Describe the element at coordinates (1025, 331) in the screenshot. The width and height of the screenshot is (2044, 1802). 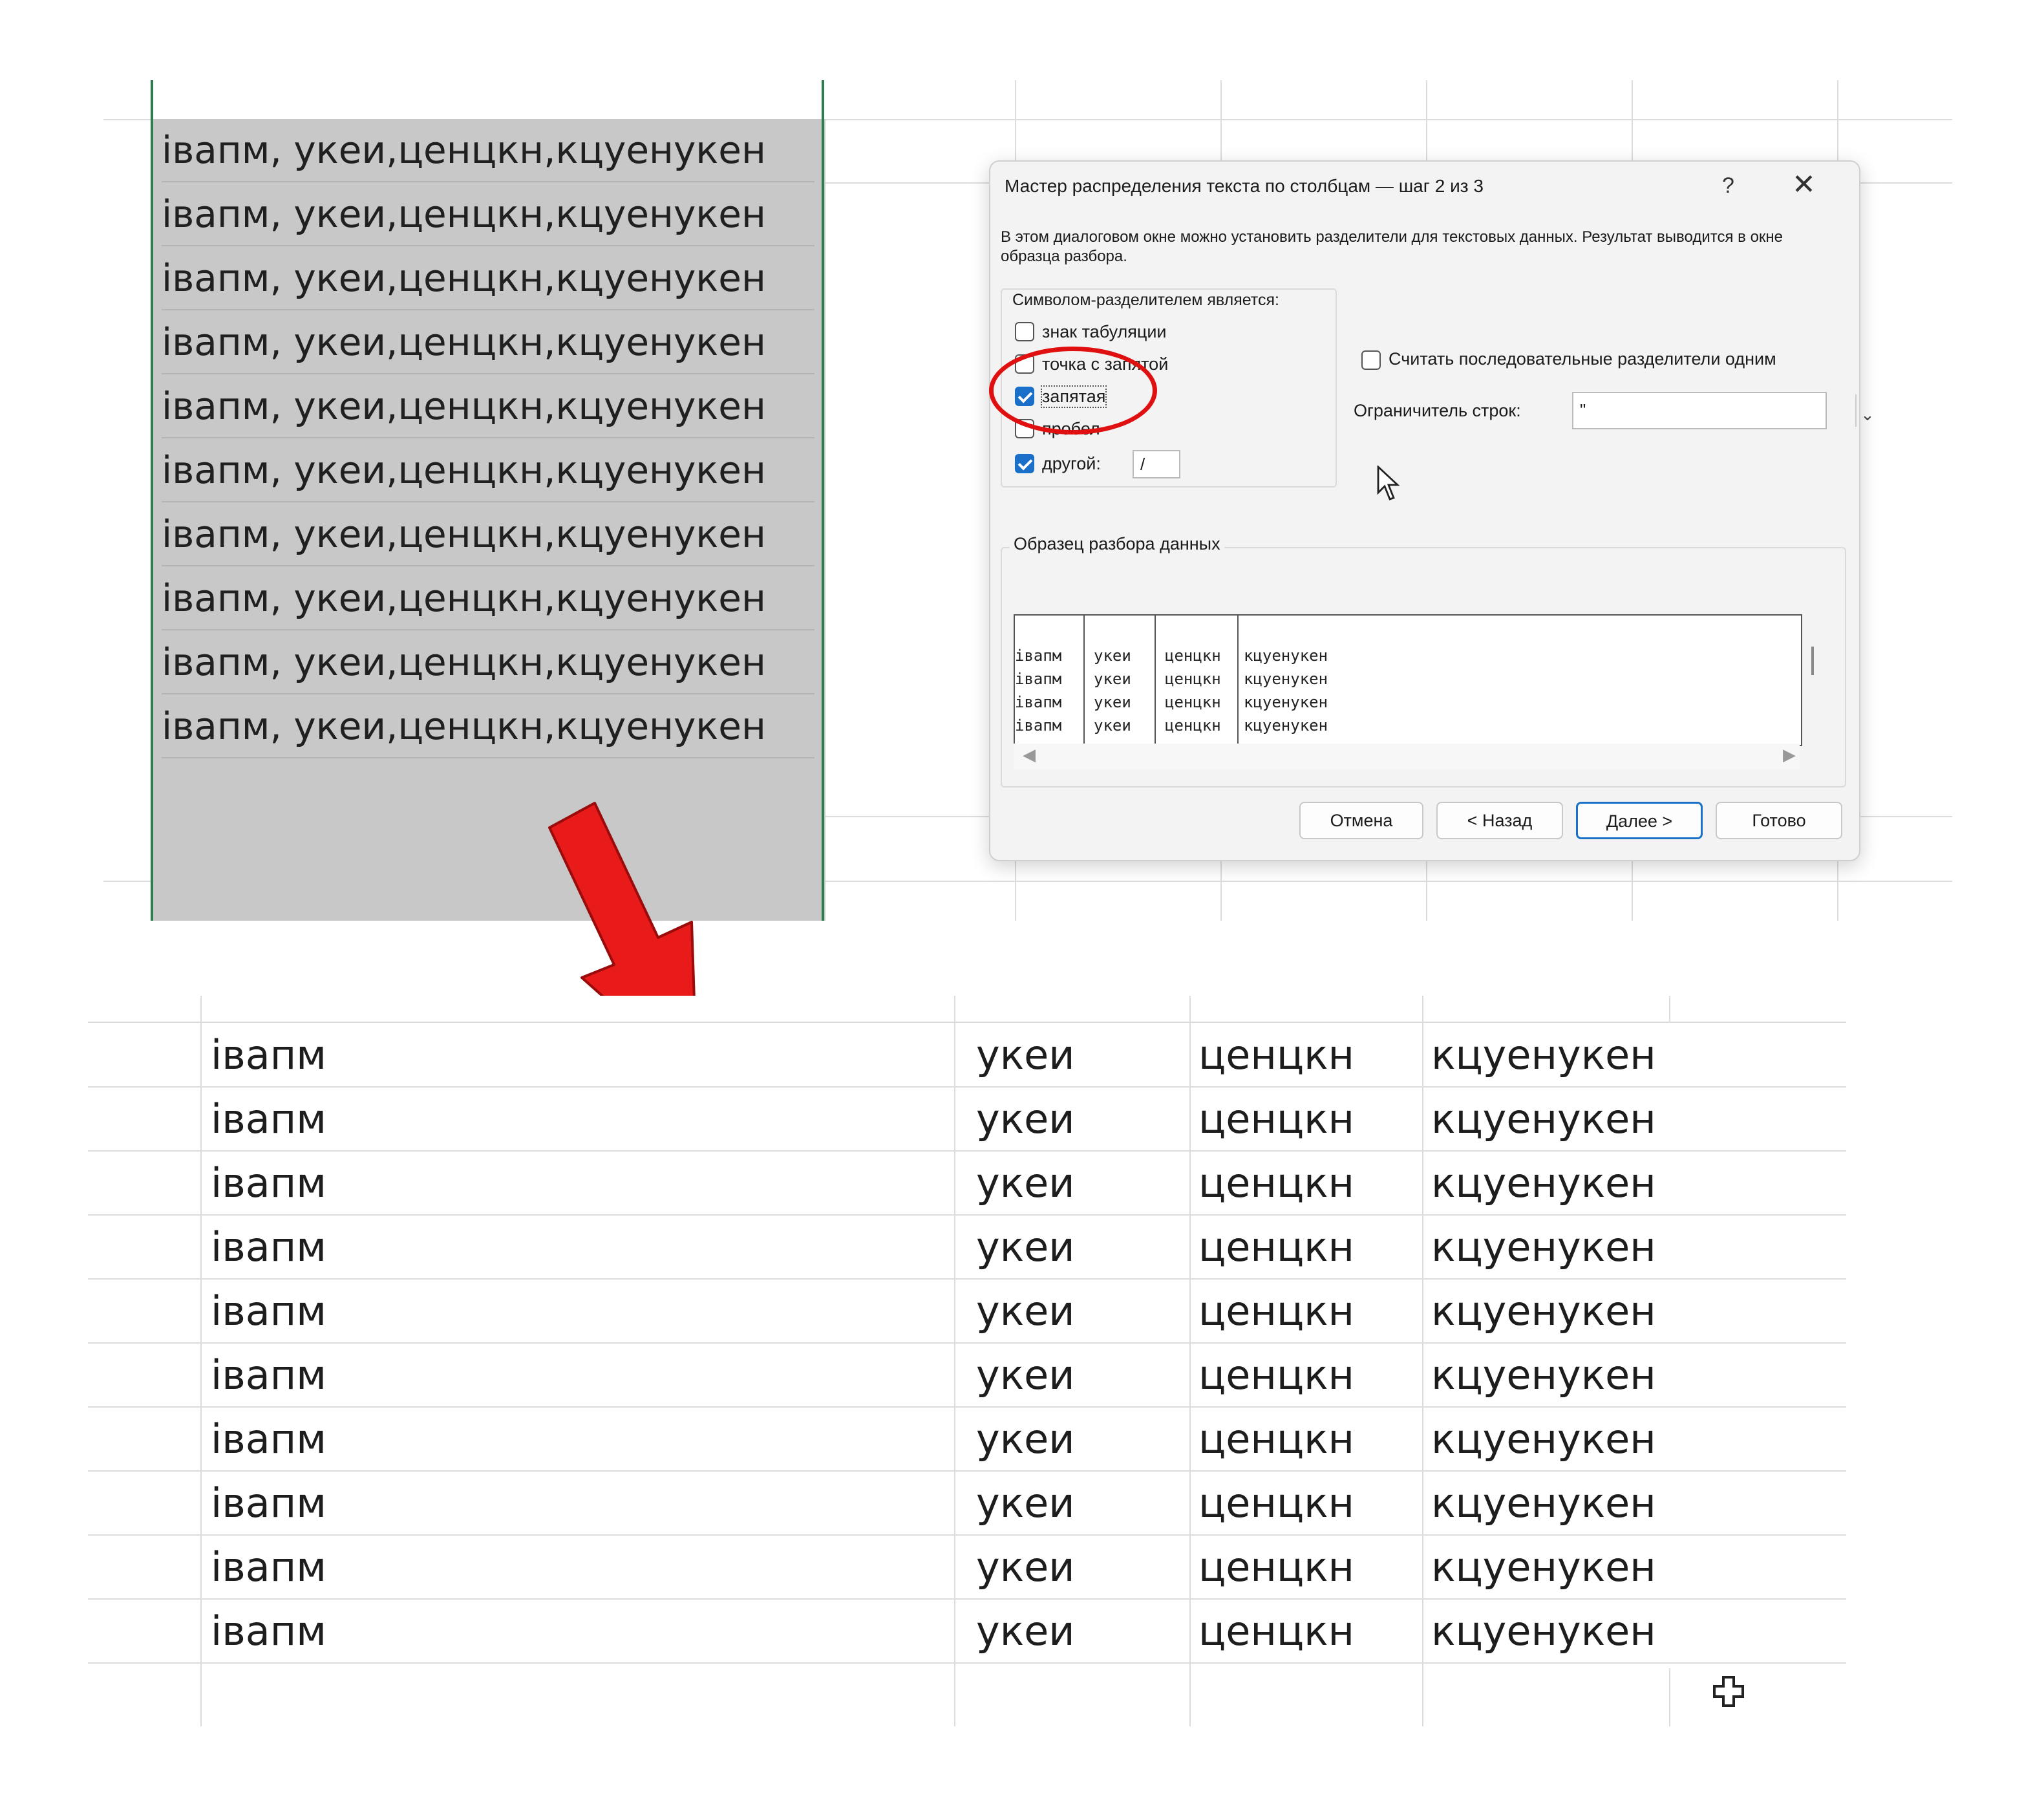
I see `tab-checkbox` at that location.